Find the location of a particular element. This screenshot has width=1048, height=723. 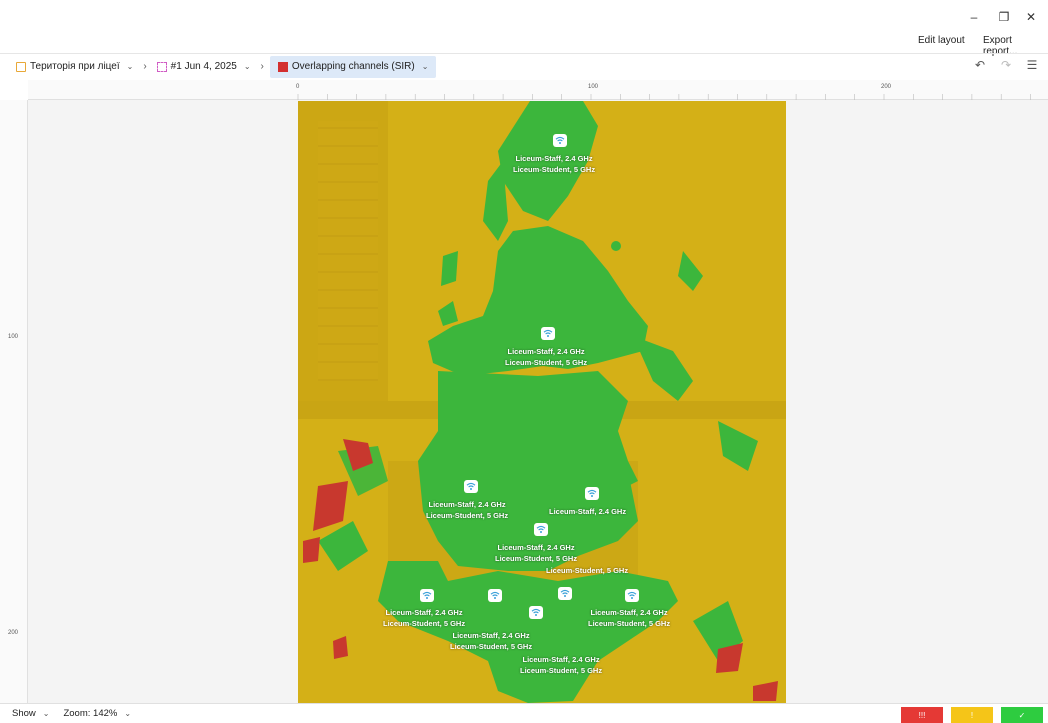

restore-button: ❐ is located at coordinates (1004, 17).